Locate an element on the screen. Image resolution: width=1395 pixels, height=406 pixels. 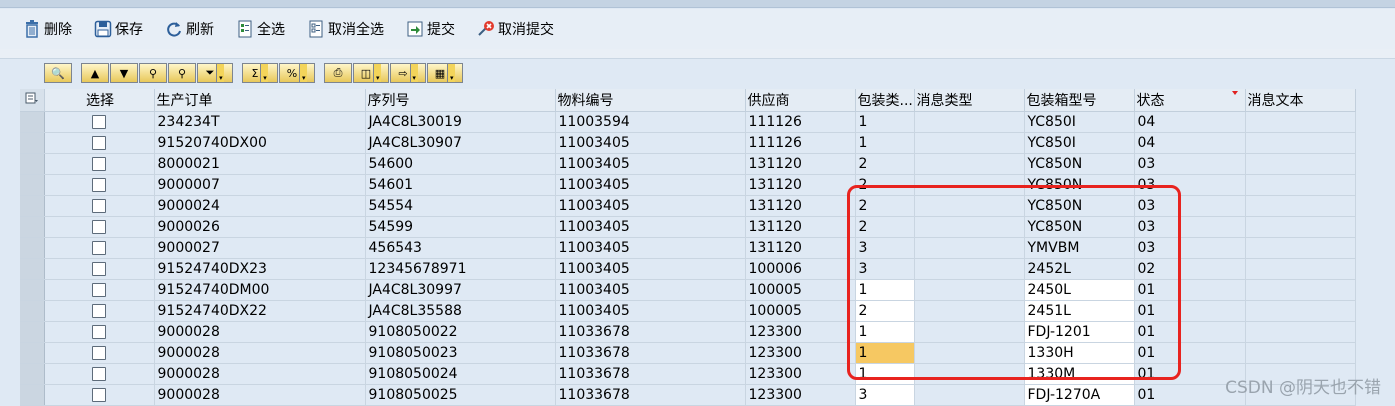
table-row: 8000021 54600 11003405 131120 2 YC850N 03 is located at coordinates (688, 164).